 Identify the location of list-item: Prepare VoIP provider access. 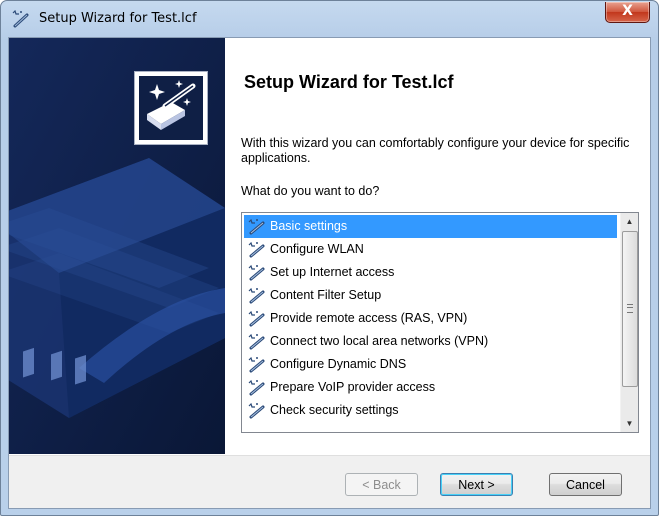
(430, 387).